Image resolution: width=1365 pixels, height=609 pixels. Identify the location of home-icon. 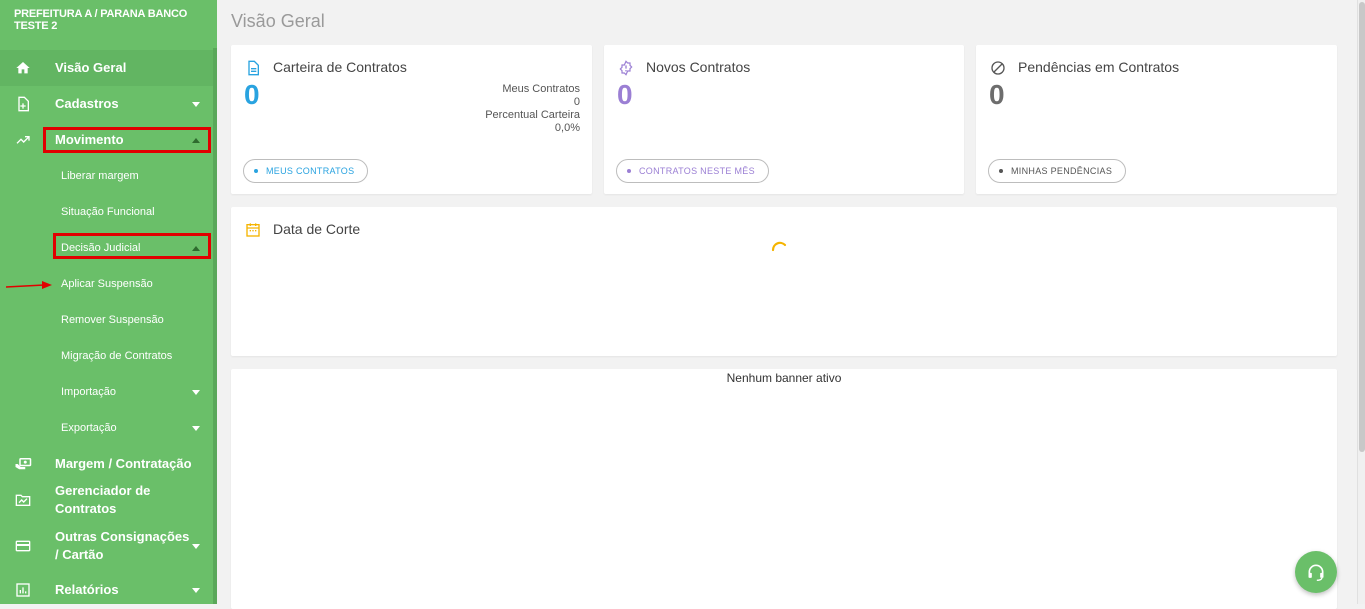
(23, 68).